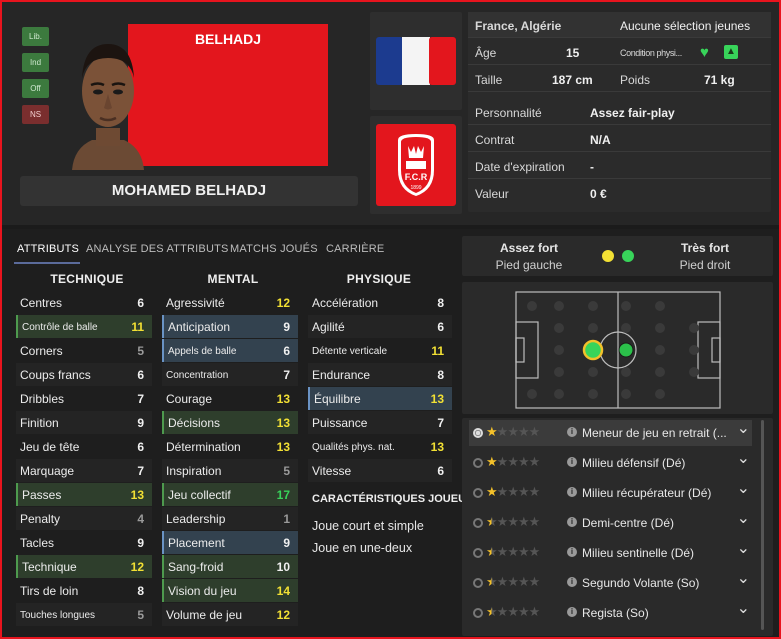 This screenshot has width=781, height=639. What do you see at coordinates (610, 523) in the screenshot?
I see `role-row: ★★★★★ i Demi-centre (Dé) ⌄` at bounding box center [610, 523].